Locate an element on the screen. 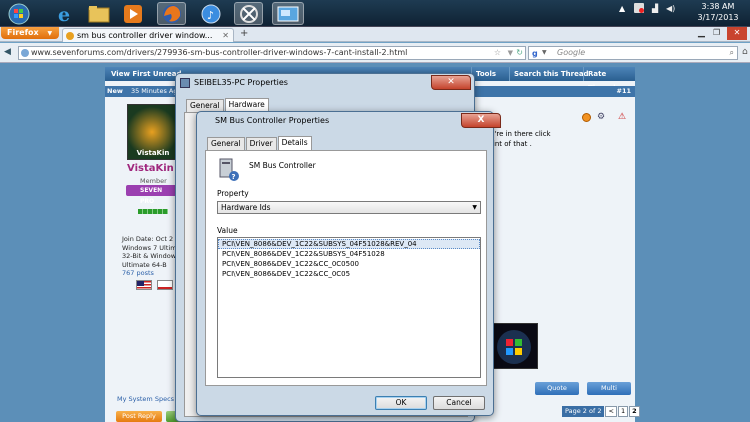 This screenshot has width=750, height=422. username: VistaKin is located at coordinates (150, 168).